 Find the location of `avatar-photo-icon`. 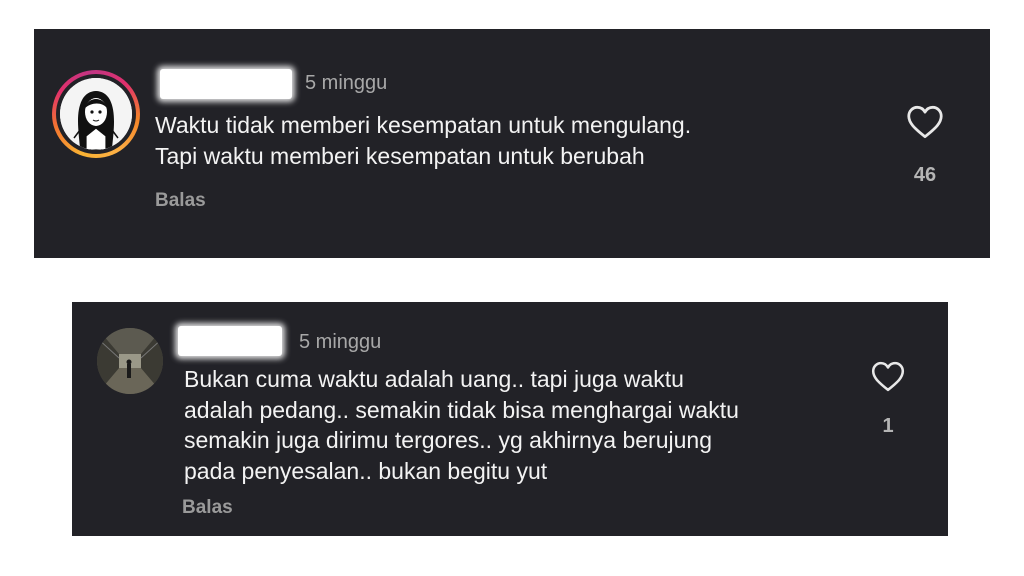

avatar-photo-icon is located at coordinates (130, 361).